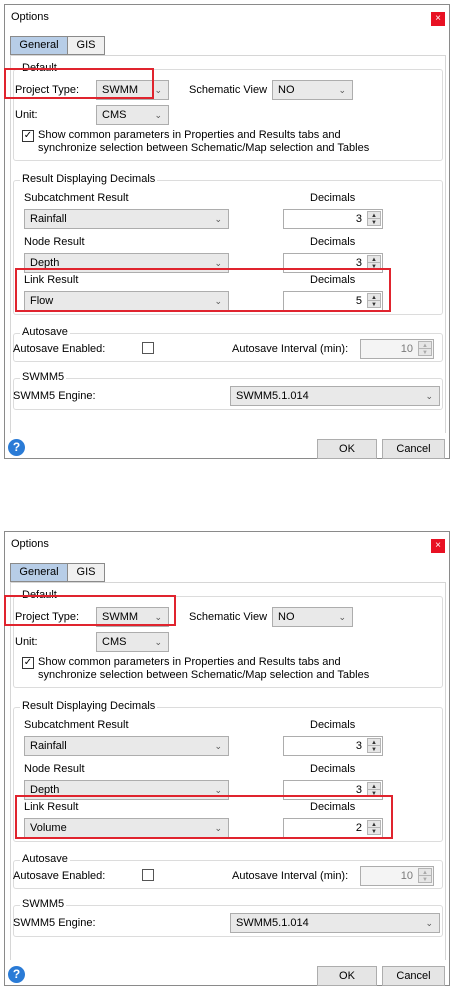 The image size is (454, 1000). I want to click on node-decimals-label: Decimals, so click(333, 242).